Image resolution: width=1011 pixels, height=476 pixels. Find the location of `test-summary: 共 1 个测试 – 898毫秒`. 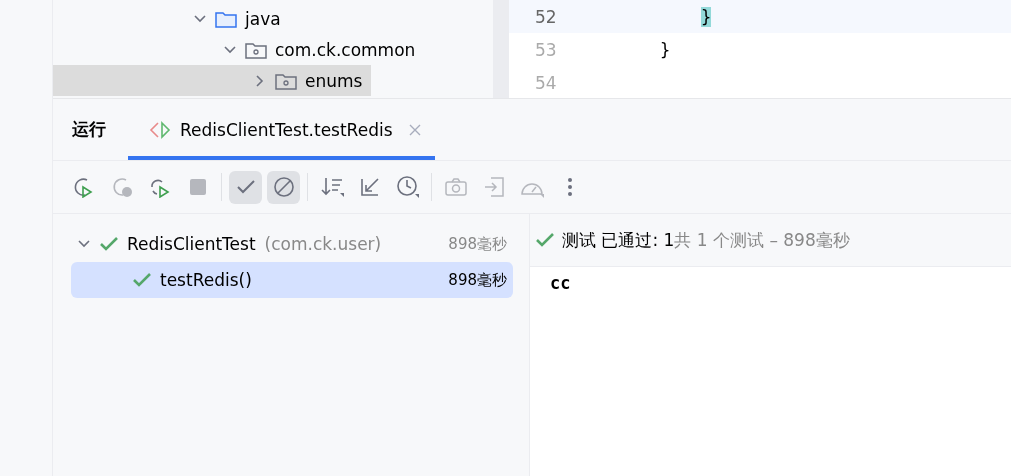

test-summary: 共 1 个测试 – 898毫秒 is located at coordinates (762, 240).